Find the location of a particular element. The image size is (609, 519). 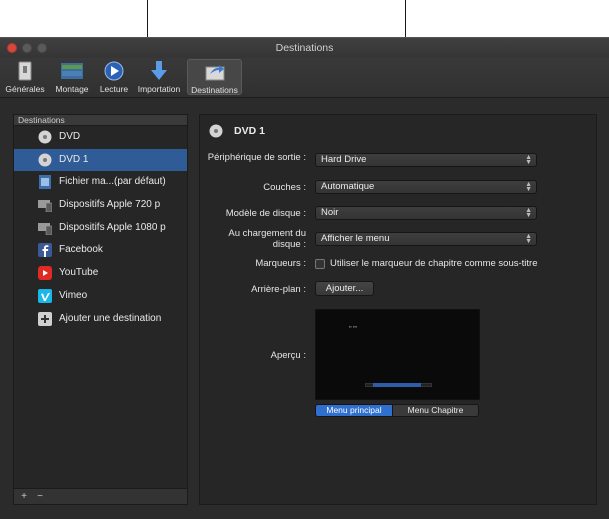

sidebar-header: Destinations is located at coordinates (100, 120).